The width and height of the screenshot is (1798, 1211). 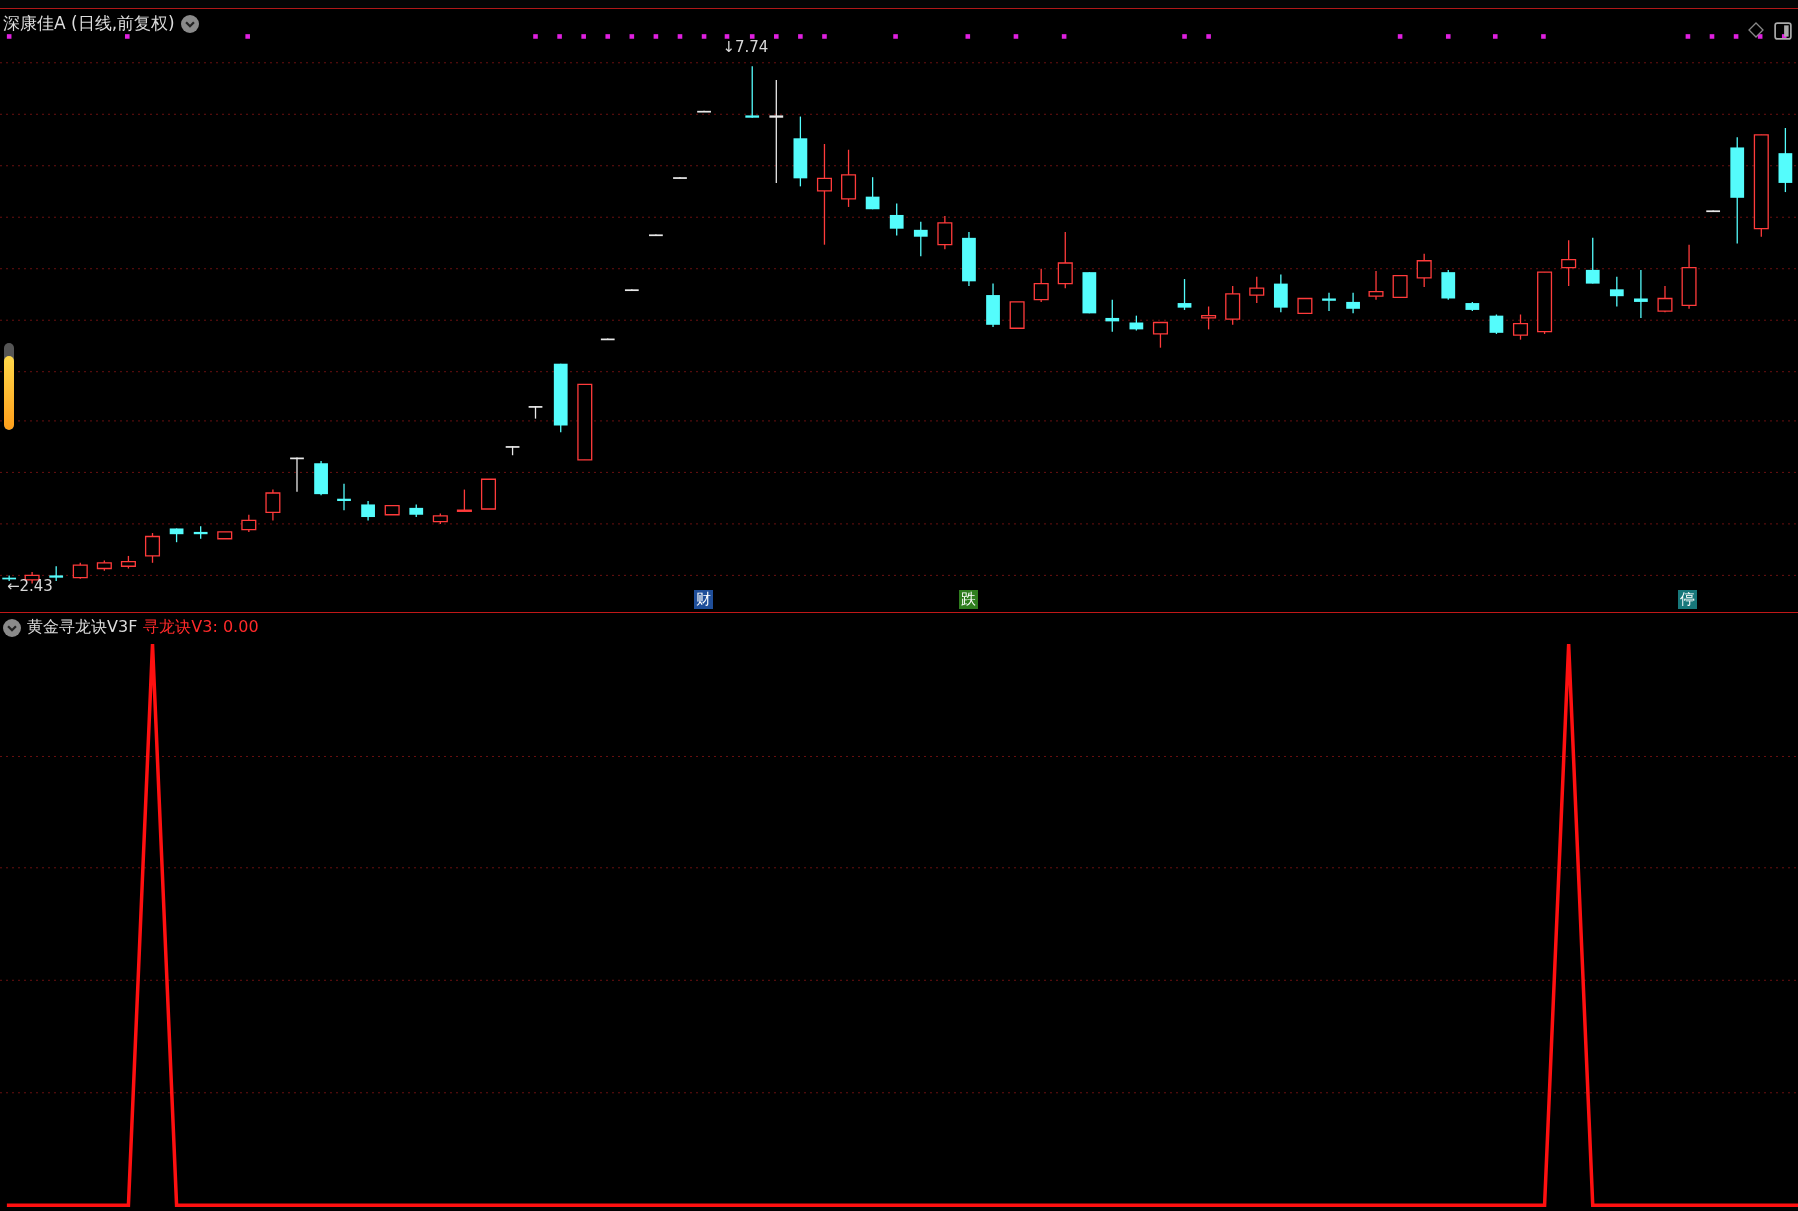 I want to click on indicator-reading: 寻龙诀V3: 0.00, so click(x=201, y=627).